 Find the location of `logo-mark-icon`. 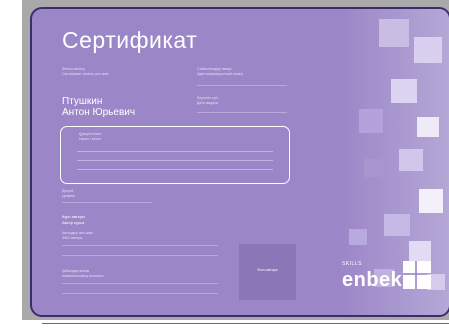

logo-mark-icon is located at coordinates (417, 275).